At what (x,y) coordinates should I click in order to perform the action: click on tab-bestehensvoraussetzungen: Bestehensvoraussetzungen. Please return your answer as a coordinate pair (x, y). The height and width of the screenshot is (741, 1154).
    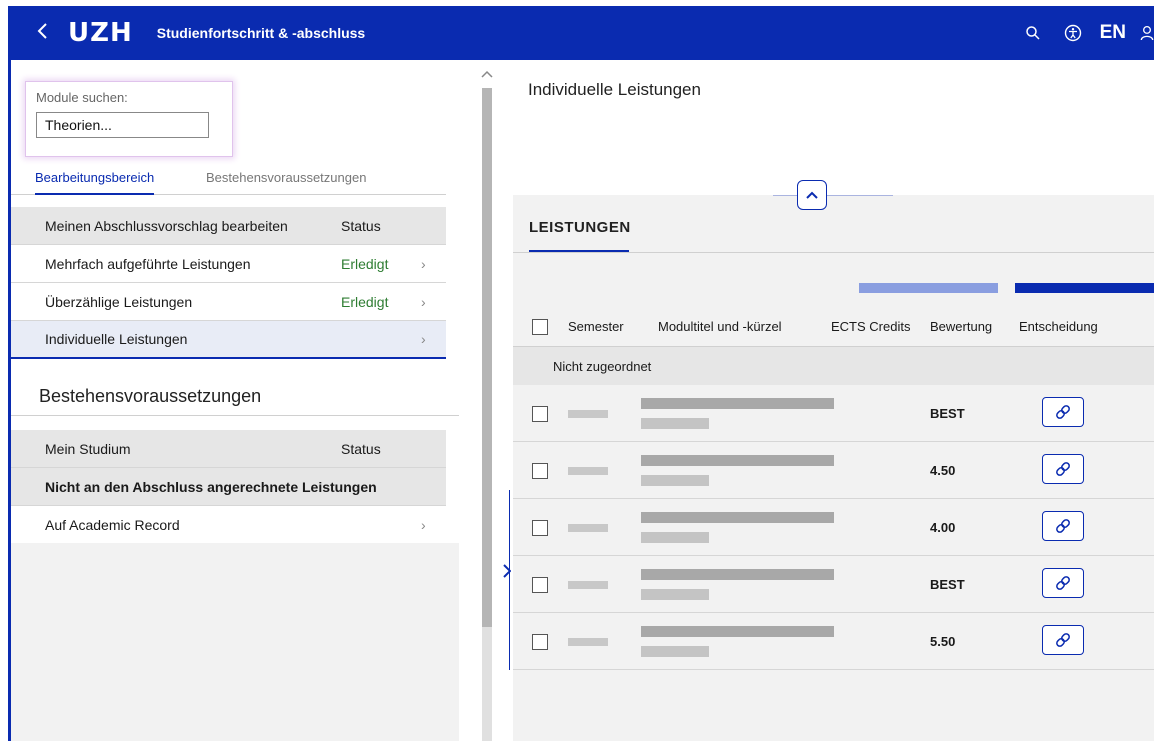
    Looking at the image, I should click on (286, 177).